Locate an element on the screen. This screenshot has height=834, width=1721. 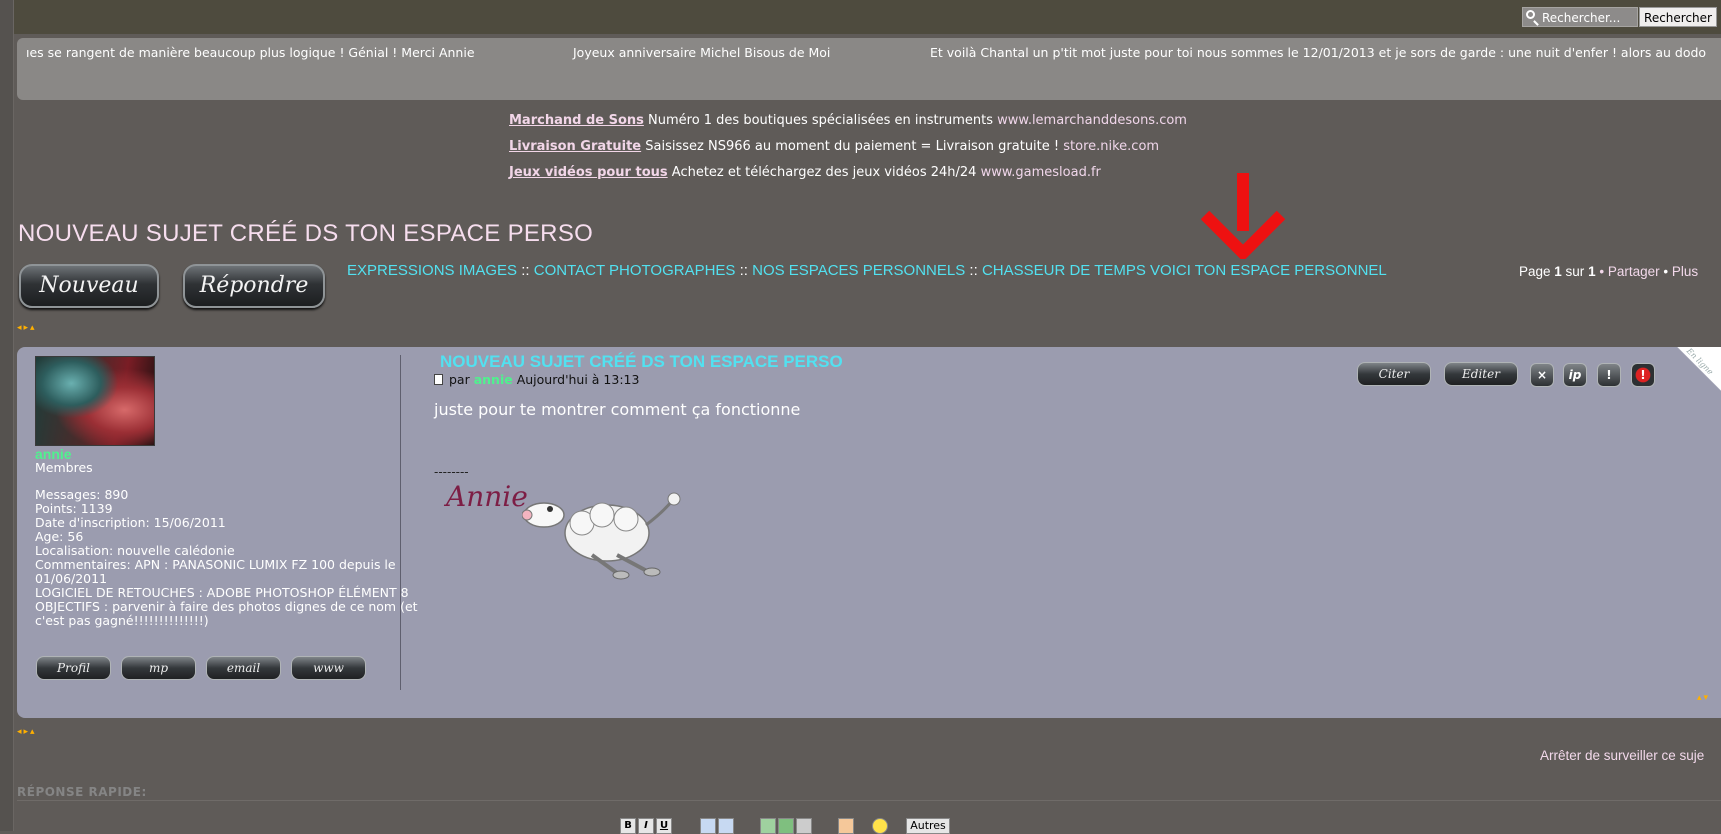
post-meta: par annie Aujourd'hui à 13:13 is located at coordinates (536, 379).